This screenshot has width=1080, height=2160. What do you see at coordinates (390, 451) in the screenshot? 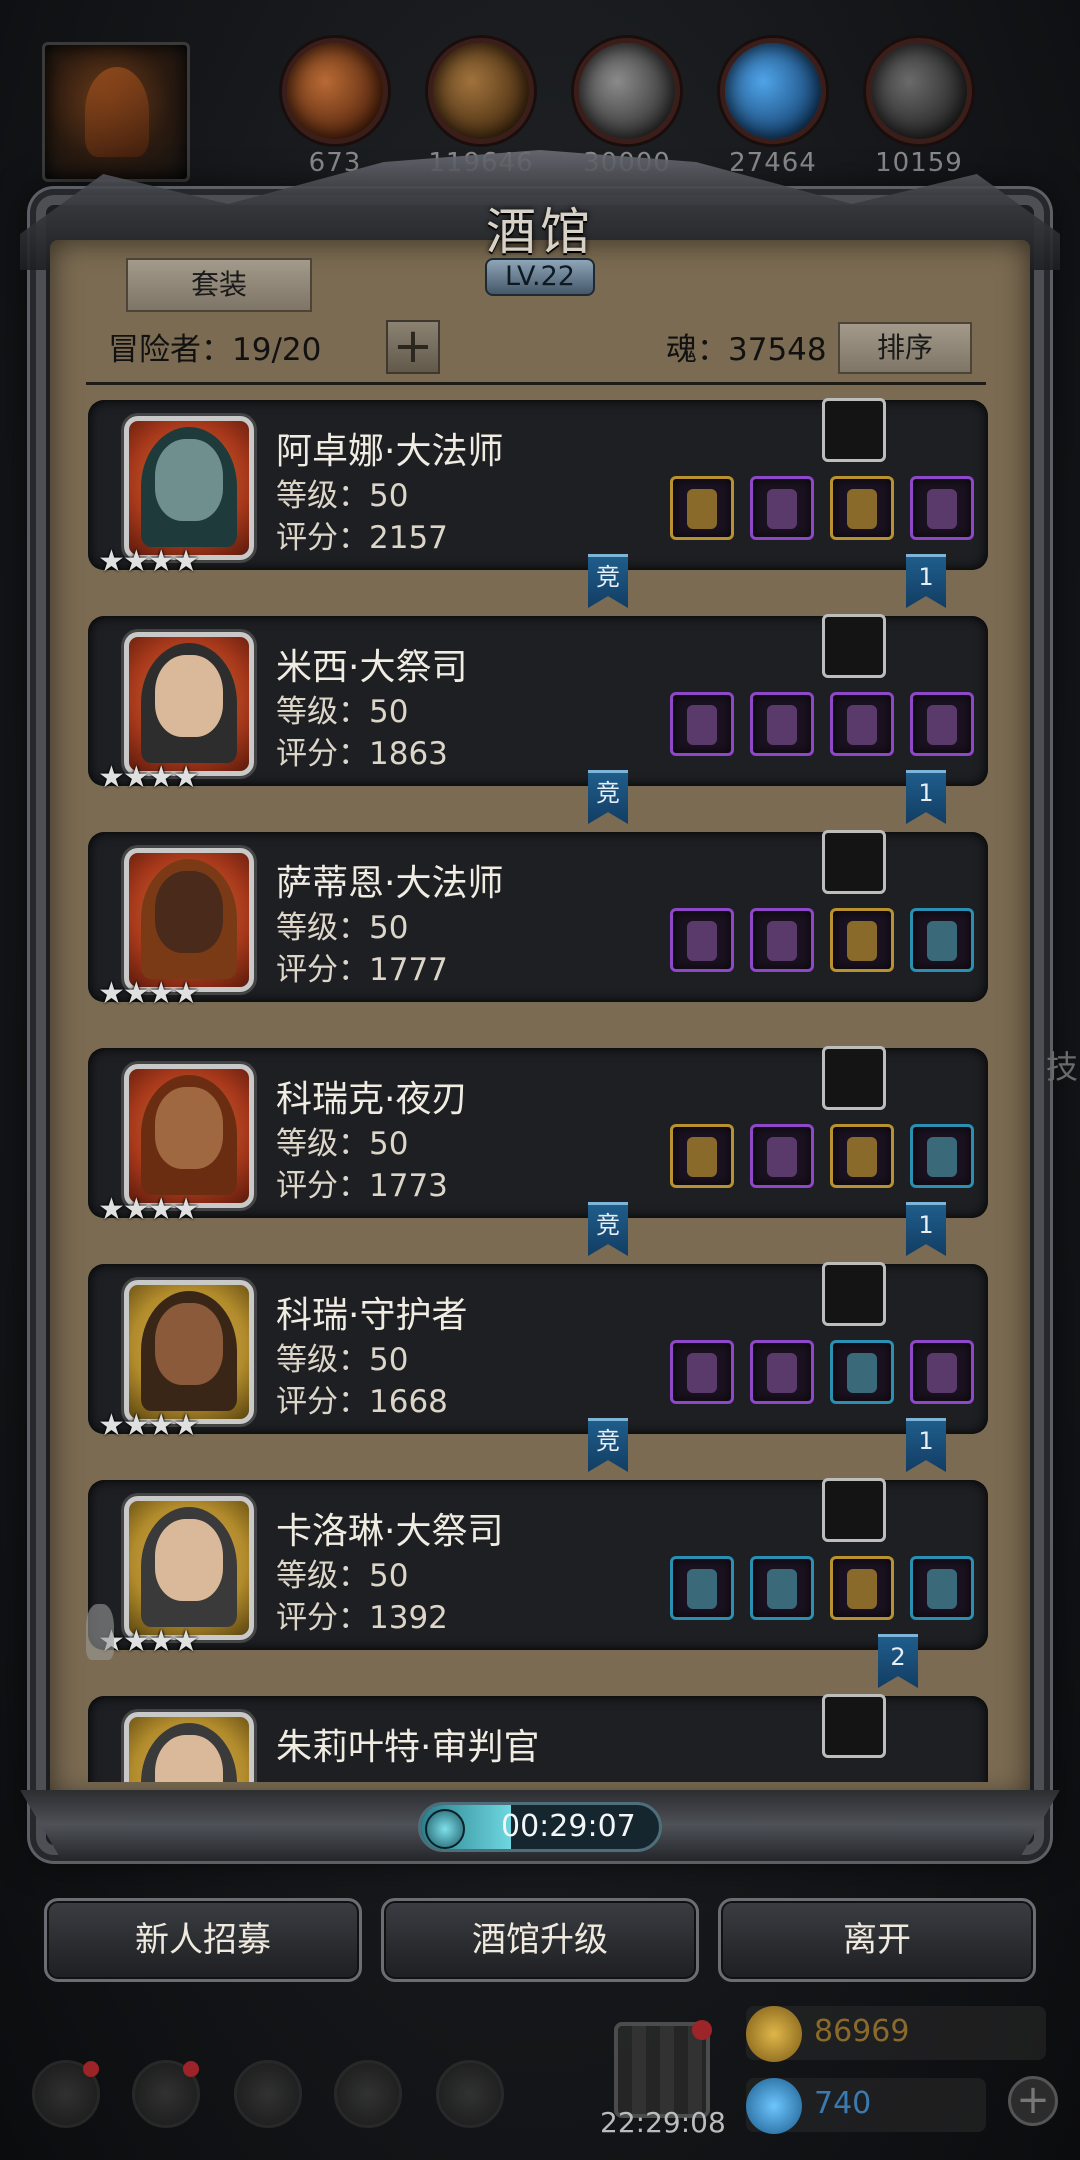
I see `hero-name: 阿卓娜·大法师` at bounding box center [390, 451].